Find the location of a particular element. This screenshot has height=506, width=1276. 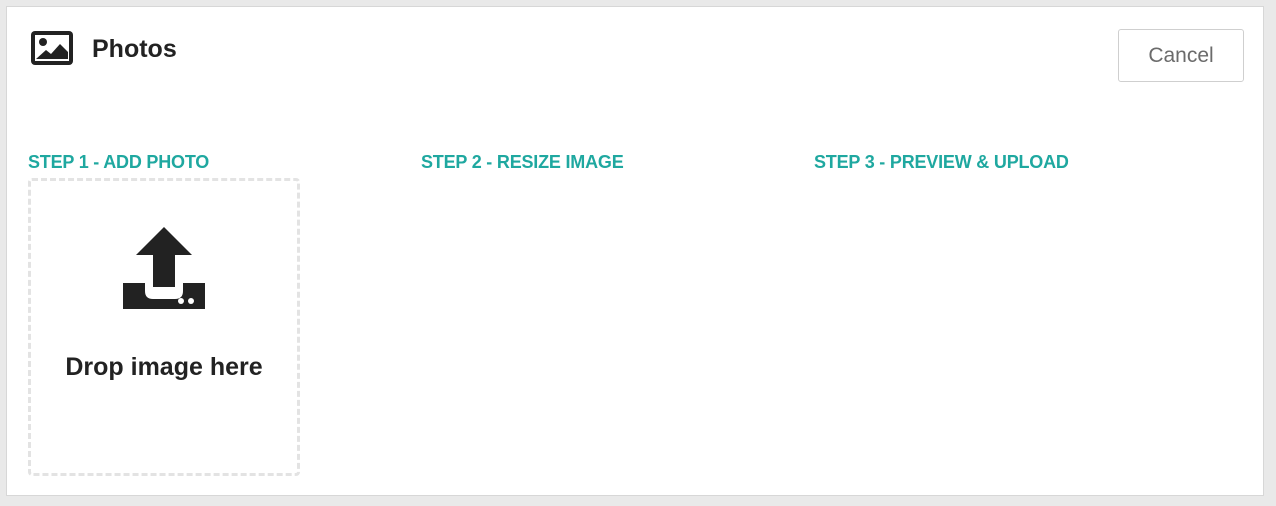

drop-image-text: Drop image here is located at coordinates (164, 367).